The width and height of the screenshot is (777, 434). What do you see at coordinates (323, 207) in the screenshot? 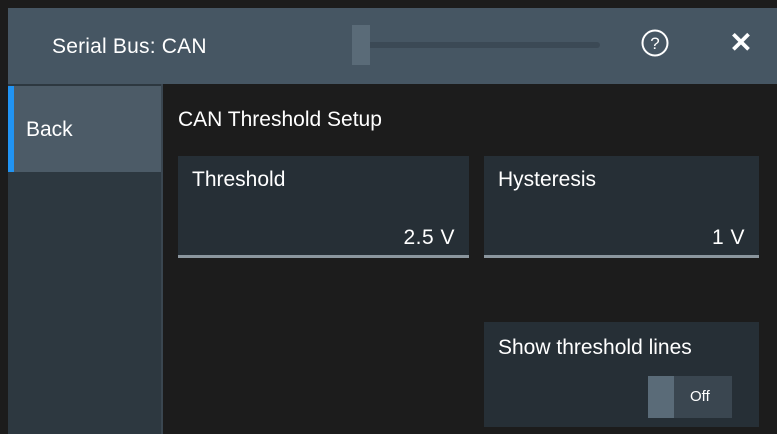
I see `threshold-field: Threshold 2.5 V` at bounding box center [323, 207].